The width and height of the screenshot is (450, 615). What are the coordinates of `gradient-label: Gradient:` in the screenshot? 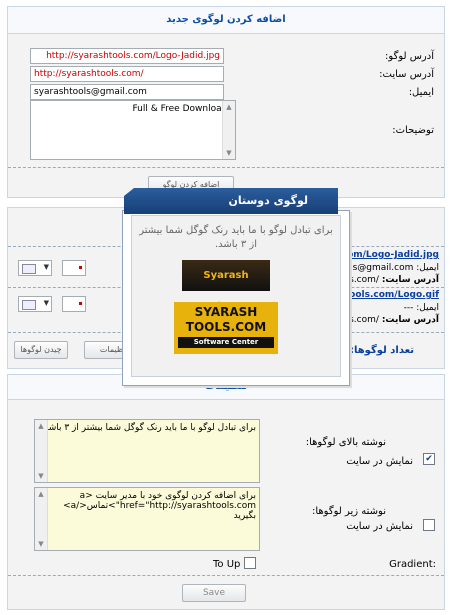 It's located at (412, 564).